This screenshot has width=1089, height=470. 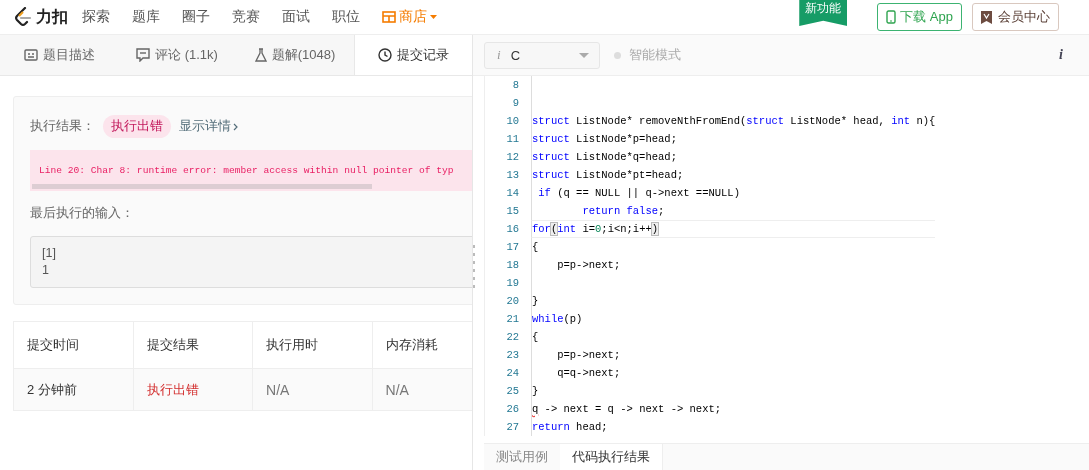 What do you see at coordinates (512, 355) in the screenshot?
I see `line-number: 23` at bounding box center [512, 355].